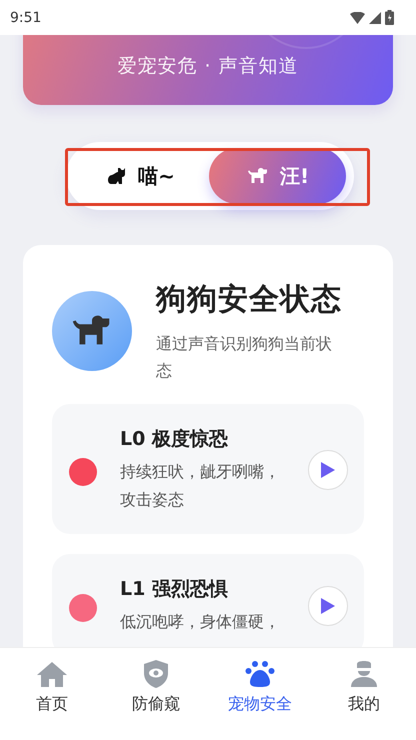  I want to click on person-icon, so click(364, 674).